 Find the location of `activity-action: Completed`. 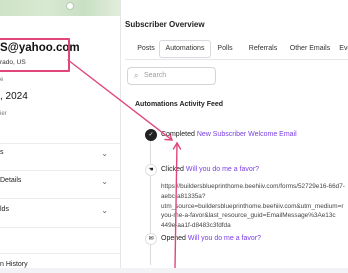

activity-action: Completed is located at coordinates (178, 134).